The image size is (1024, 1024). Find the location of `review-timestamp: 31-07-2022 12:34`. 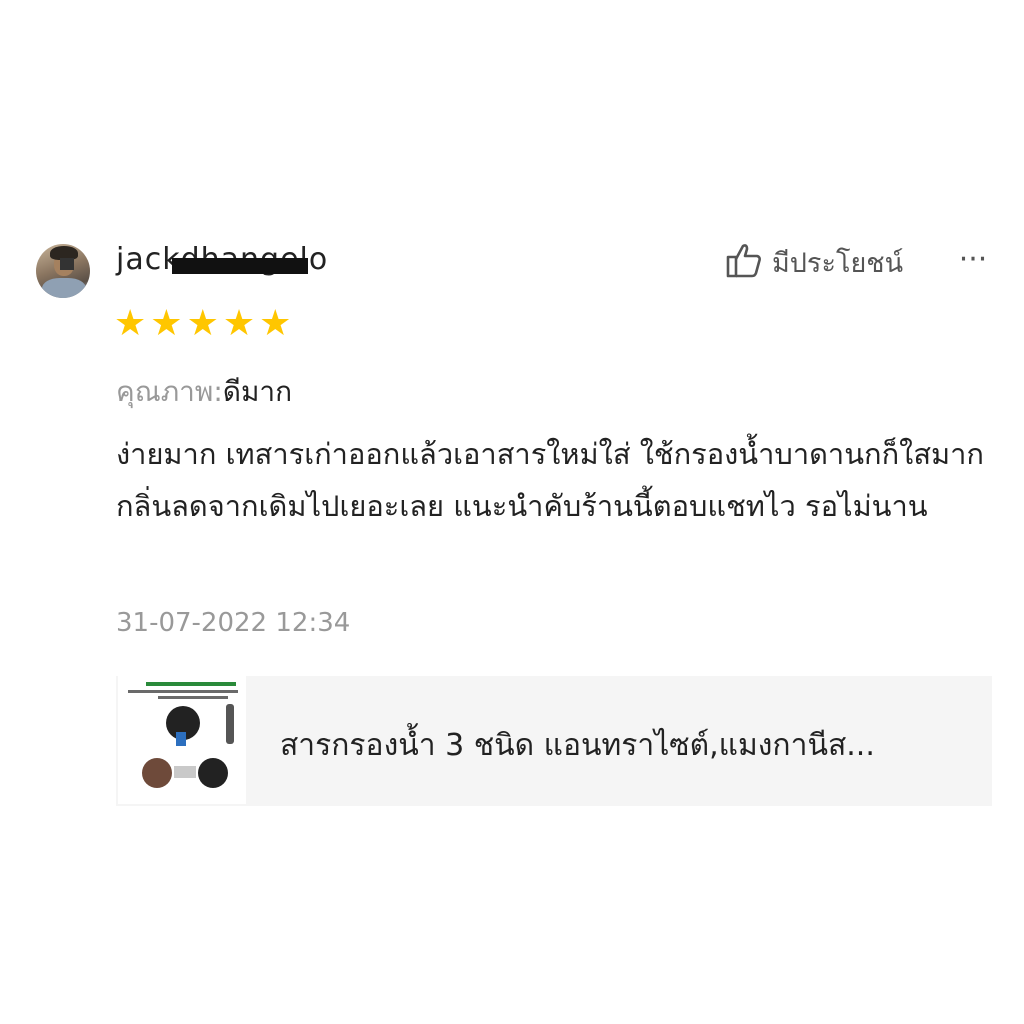

review-timestamp: 31-07-2022 12:34 is located at coordinates (233, 623).